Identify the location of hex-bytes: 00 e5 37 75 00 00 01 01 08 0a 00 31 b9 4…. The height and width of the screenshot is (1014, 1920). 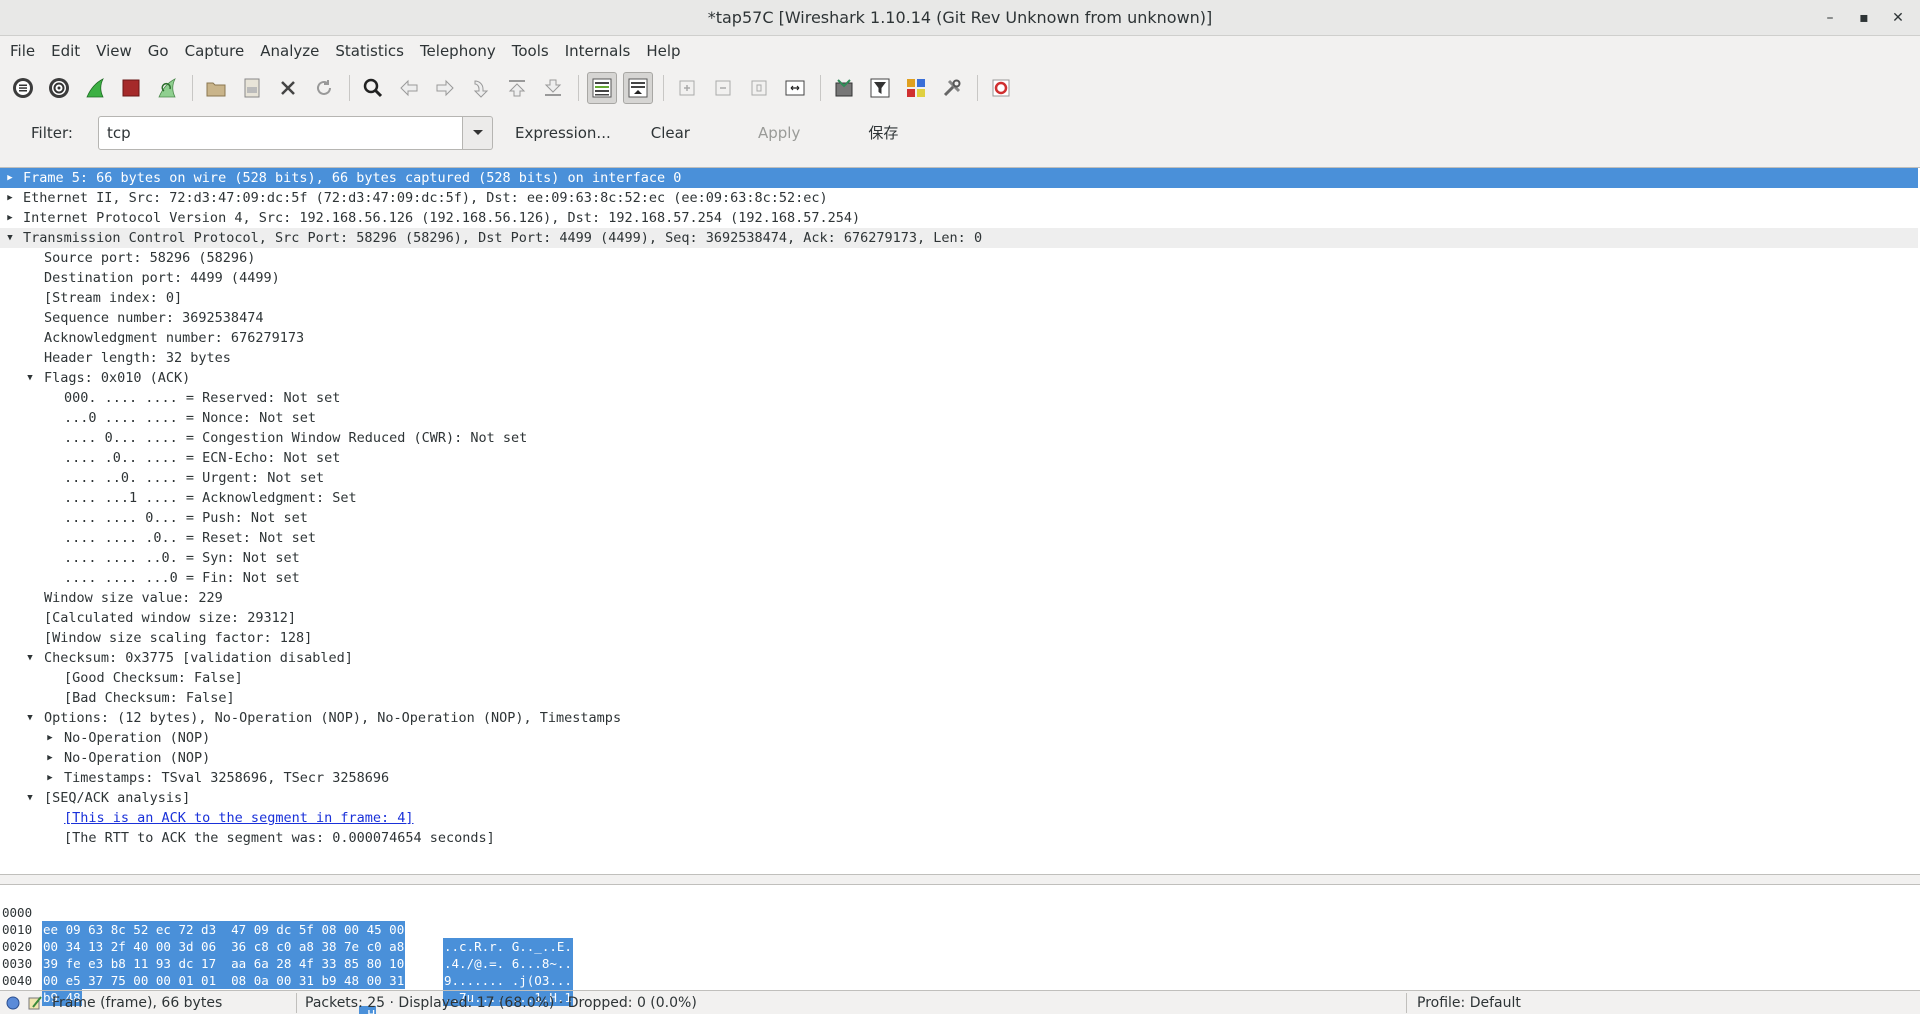
(224, 980).